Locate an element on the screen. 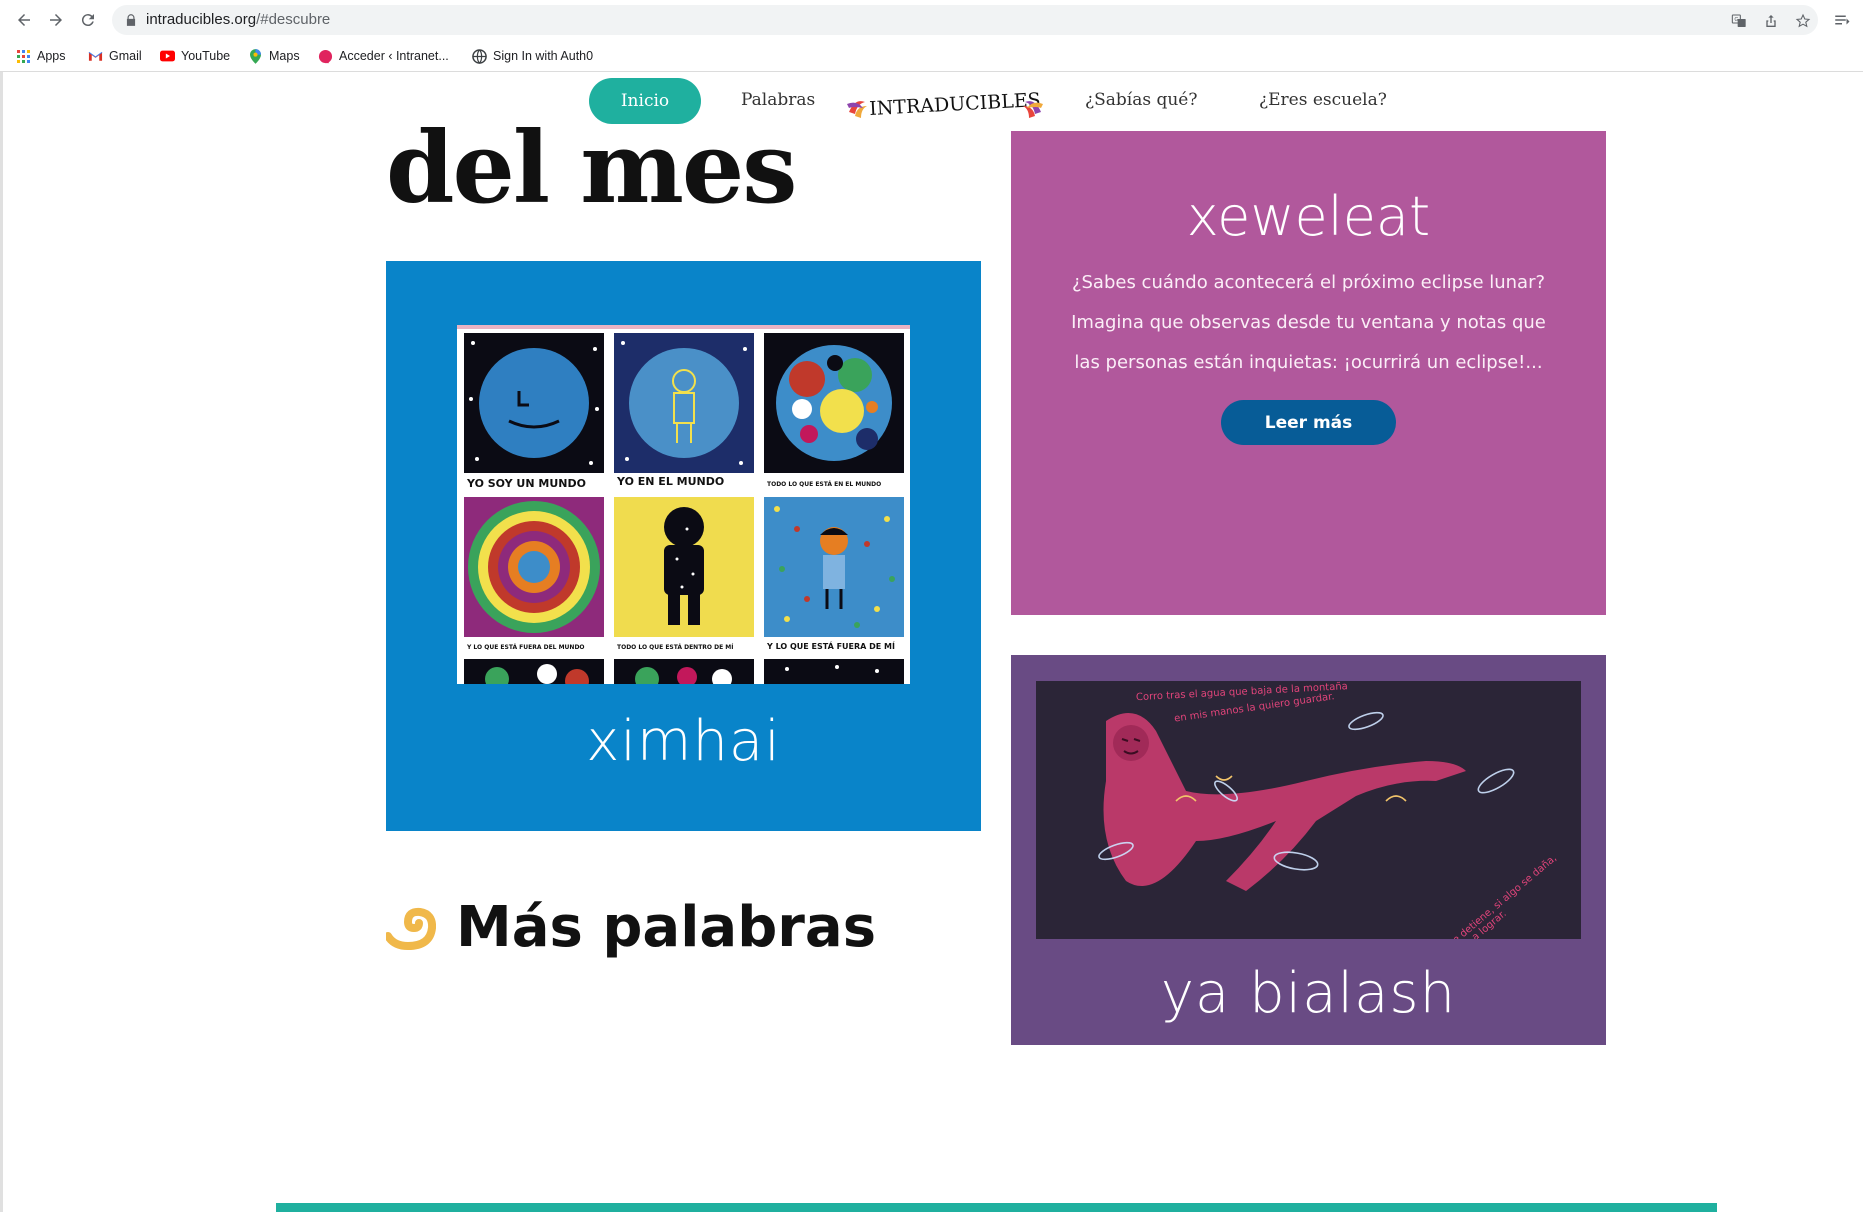 The image size is (1863, 1212). caption-yo-soy-un-mundo: YO SOY UN MUNDO is located at coordinates (526, 483).